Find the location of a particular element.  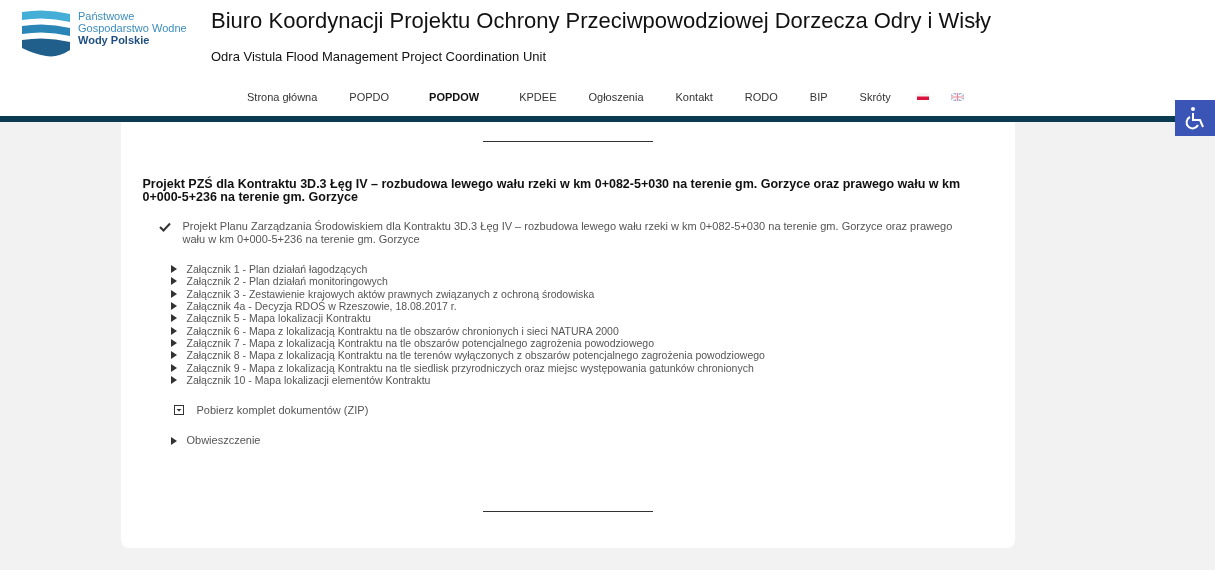

document-text: Projekt Planu Zarządzania Środowiskiem dla Kontraktu 3D.3 Łęg IV – rozbudowa lewego wału rzeki w km 0+082-5+030 na terenie gm. Gorzyce oraz prawego wału w km 0+000-5+236 na terenie gm. Gorzyce is located at coordinates (567, 233).